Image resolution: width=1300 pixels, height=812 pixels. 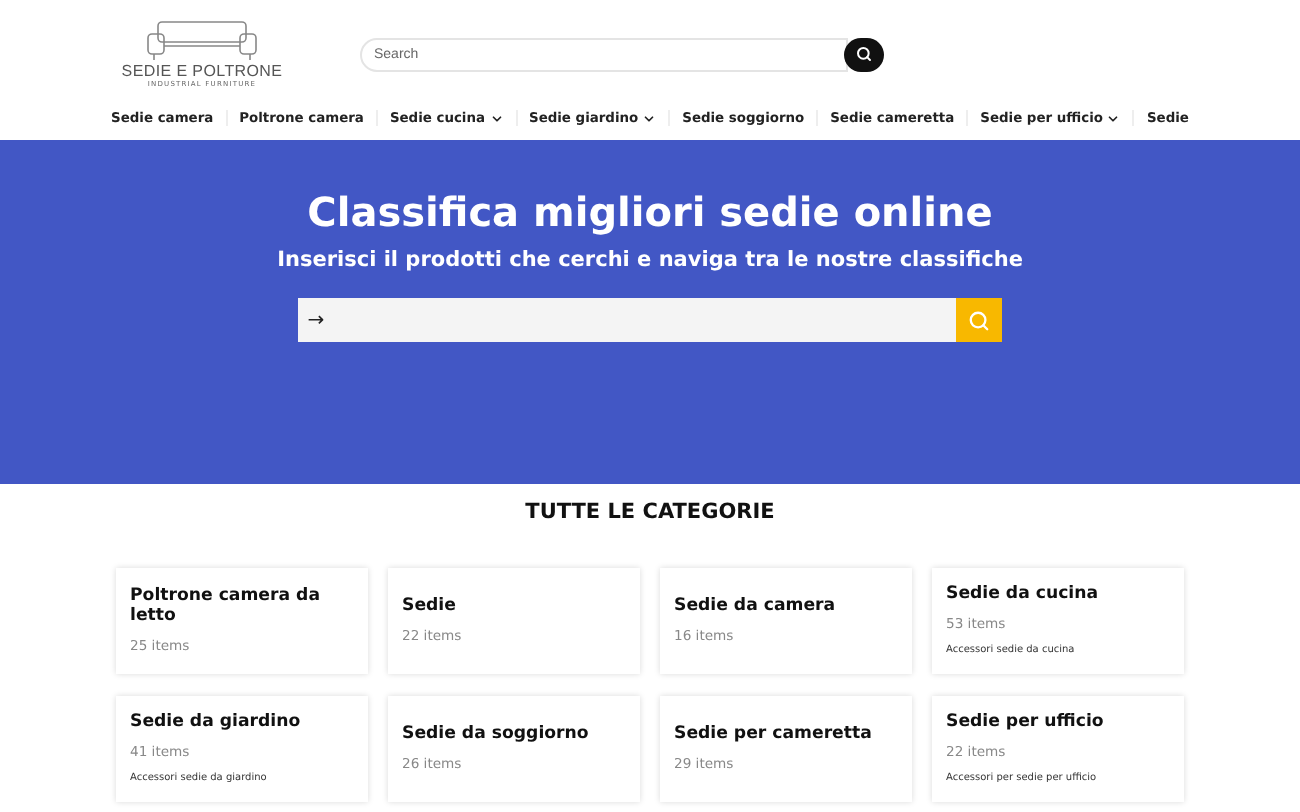 I want to click on category-name: Poltrone camera da letto, so click(x=226, y=607).